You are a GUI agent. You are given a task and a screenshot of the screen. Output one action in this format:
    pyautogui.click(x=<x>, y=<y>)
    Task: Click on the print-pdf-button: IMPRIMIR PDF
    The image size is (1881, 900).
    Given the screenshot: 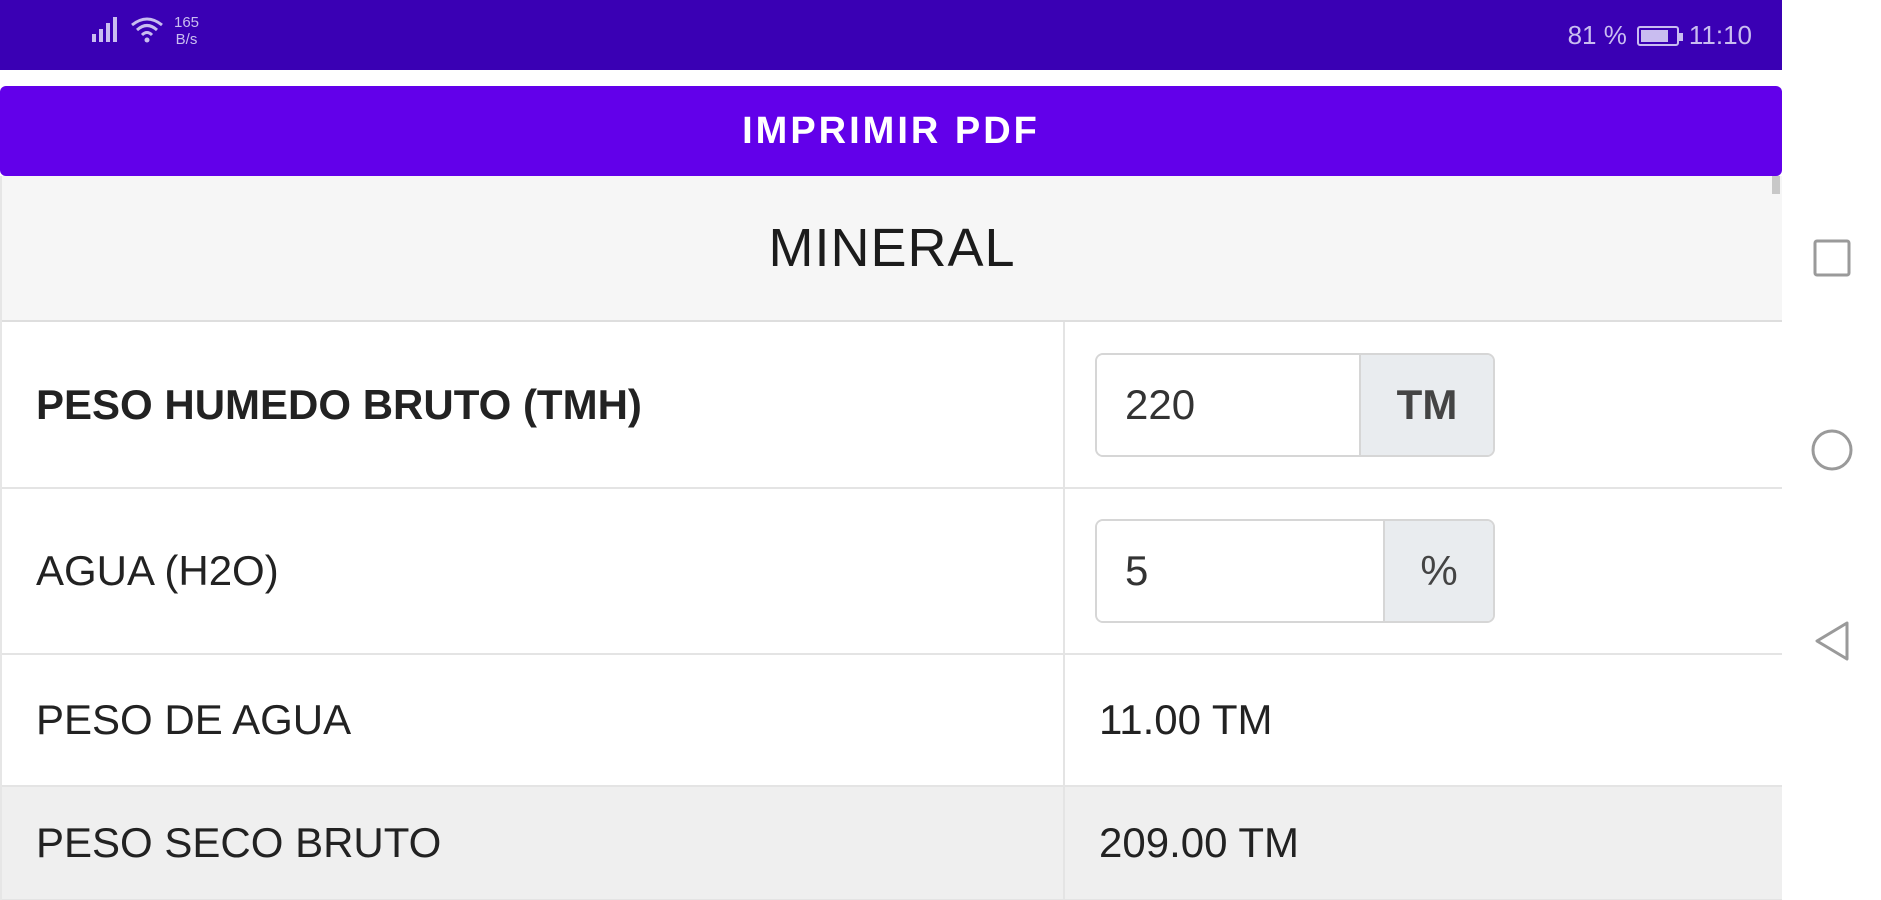 What is the action you would take?
    pyautogui.click(x=891, y=131)
    